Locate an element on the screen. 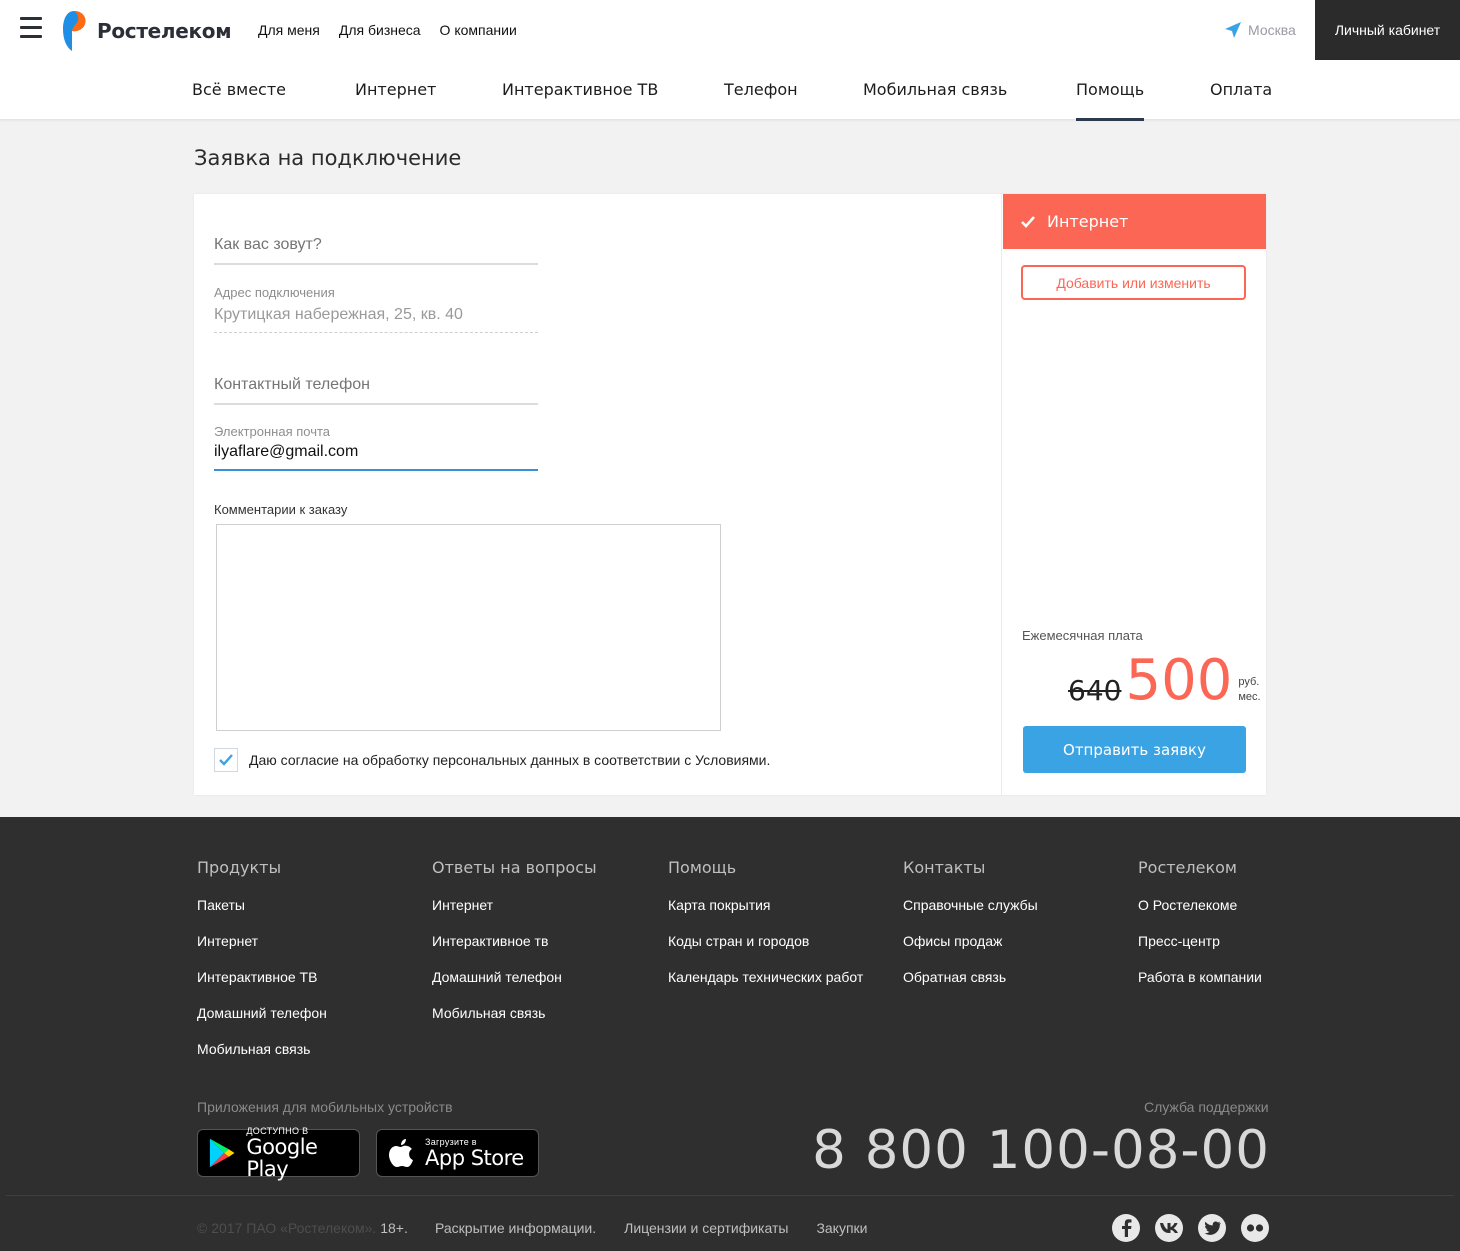 This screenshot has height=1251, width=1460. nav-internet: Интернет is located at coordinates (395, 89).